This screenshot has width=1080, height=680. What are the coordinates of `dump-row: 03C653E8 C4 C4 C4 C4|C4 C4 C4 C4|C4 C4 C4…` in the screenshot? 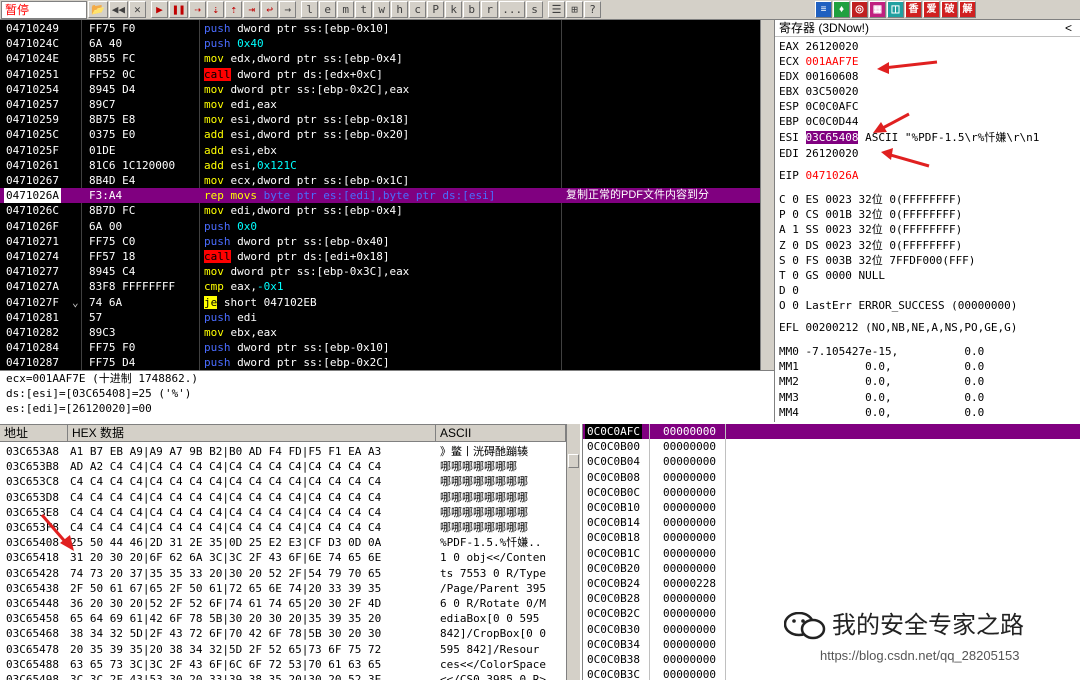 It's located at (283, 512).